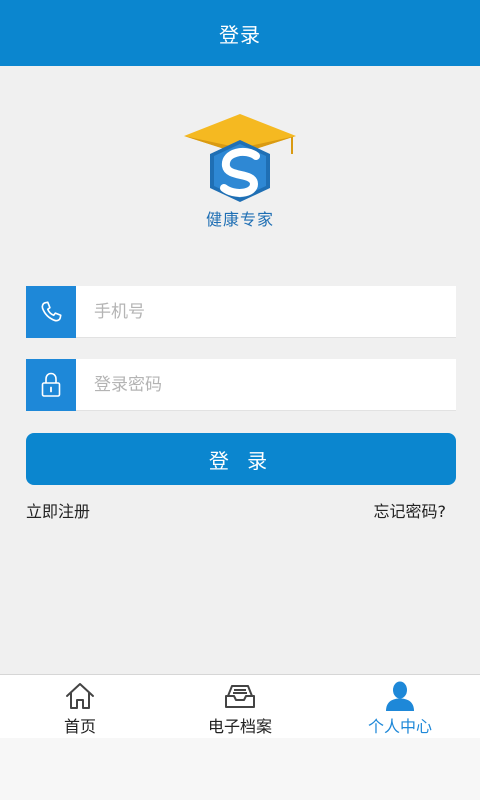  I want to click on phone-input, so click(264, 311).